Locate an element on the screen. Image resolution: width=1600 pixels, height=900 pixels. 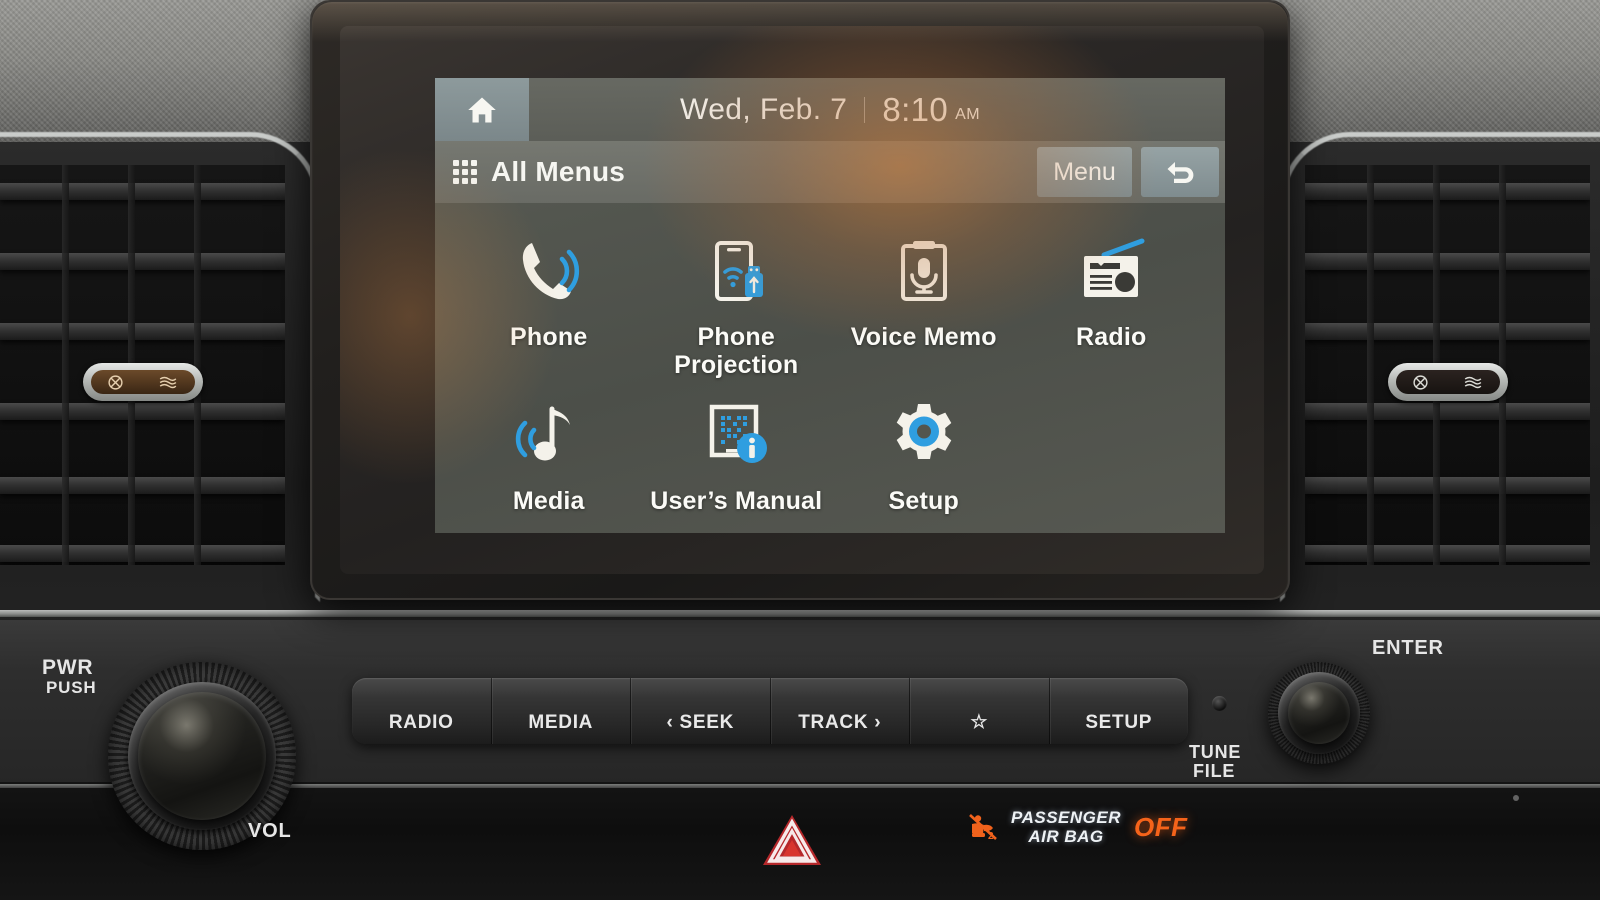
status-bar: Wed, Feb. 7 8:10 AM is located at coordinates (830, 109).